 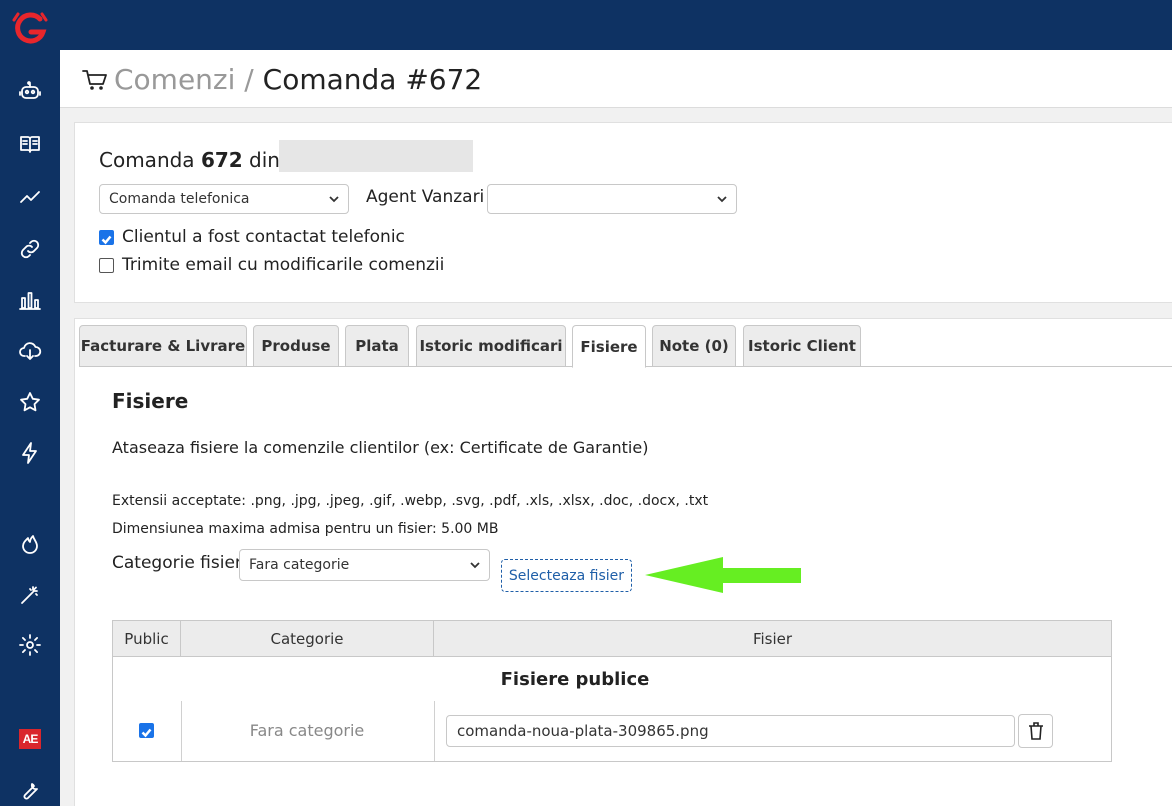 I want to click on select-file-button: Selecteaza fisier, so click(x=566, y=575).